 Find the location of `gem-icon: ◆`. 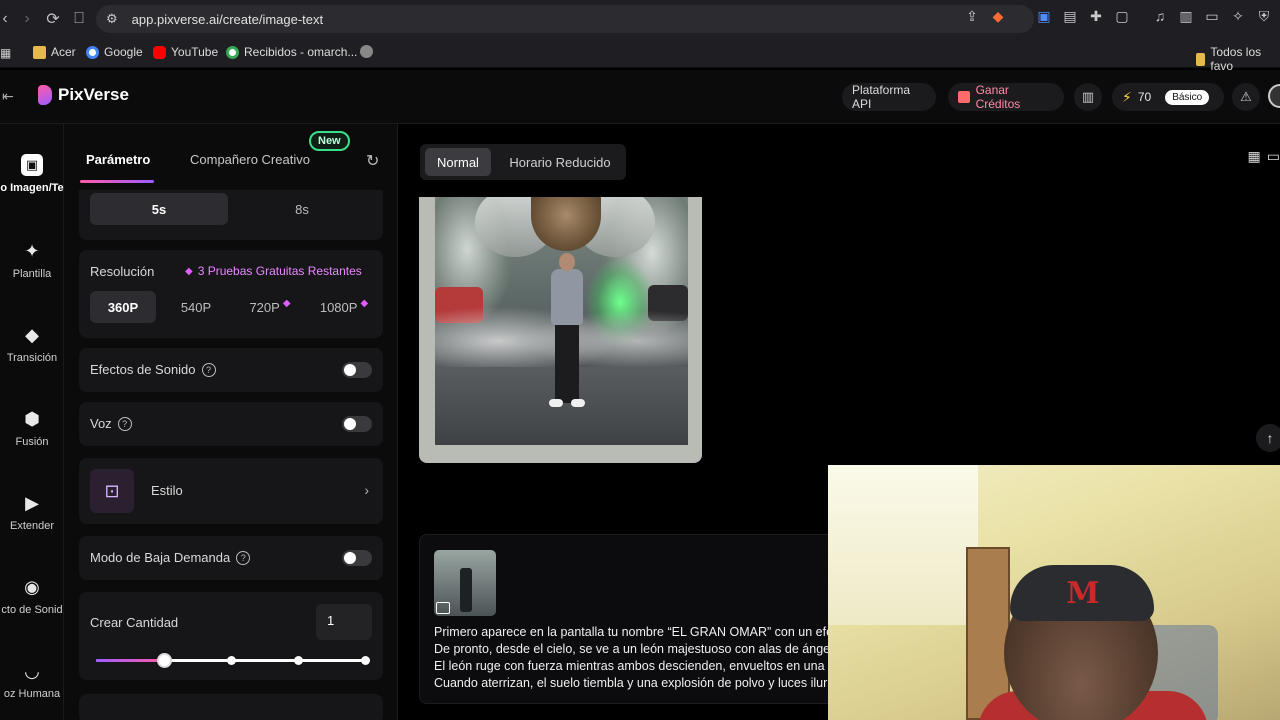

gem-icon: ◆ is located at coordinates (286, 303).